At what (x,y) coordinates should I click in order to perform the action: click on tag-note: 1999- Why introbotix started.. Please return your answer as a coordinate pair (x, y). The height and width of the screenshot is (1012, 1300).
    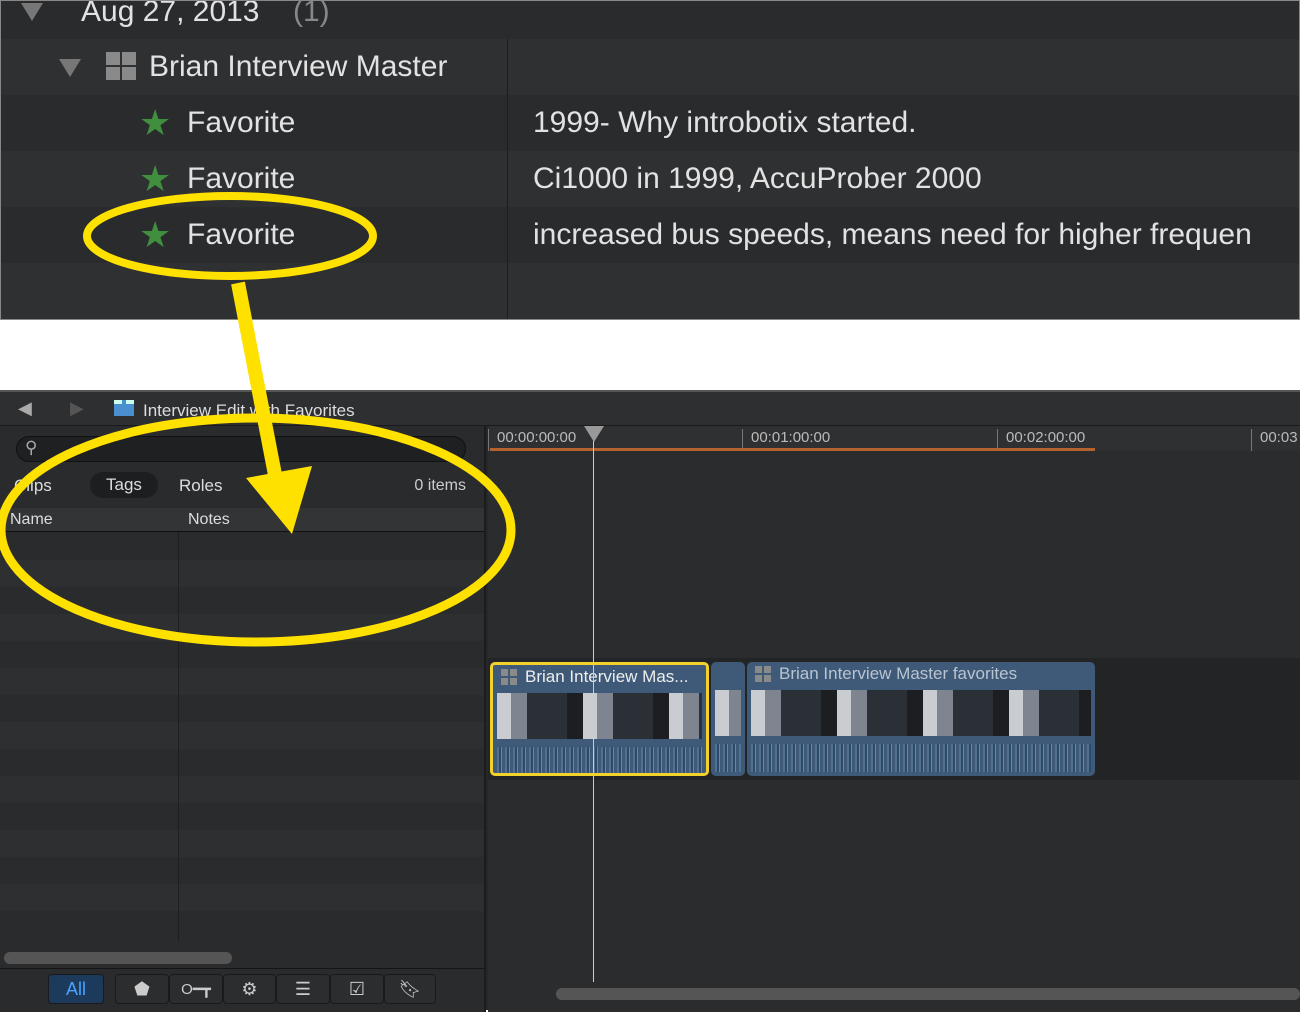
    Looking at the image, I should click on (725, 122).